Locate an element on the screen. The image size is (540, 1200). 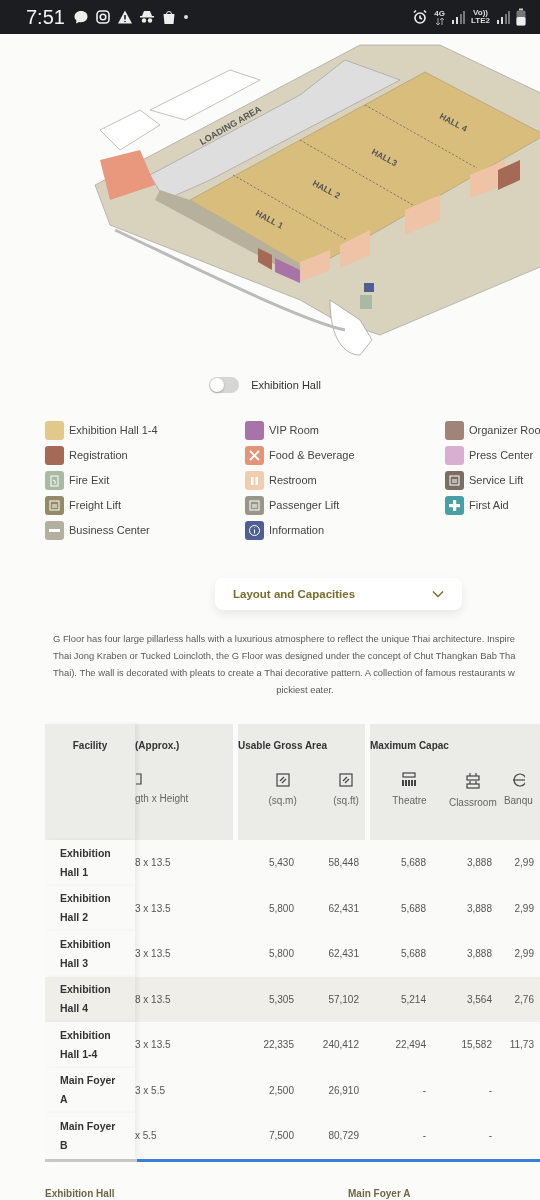
legend-label: Registration is located at coordinates (98, 455).